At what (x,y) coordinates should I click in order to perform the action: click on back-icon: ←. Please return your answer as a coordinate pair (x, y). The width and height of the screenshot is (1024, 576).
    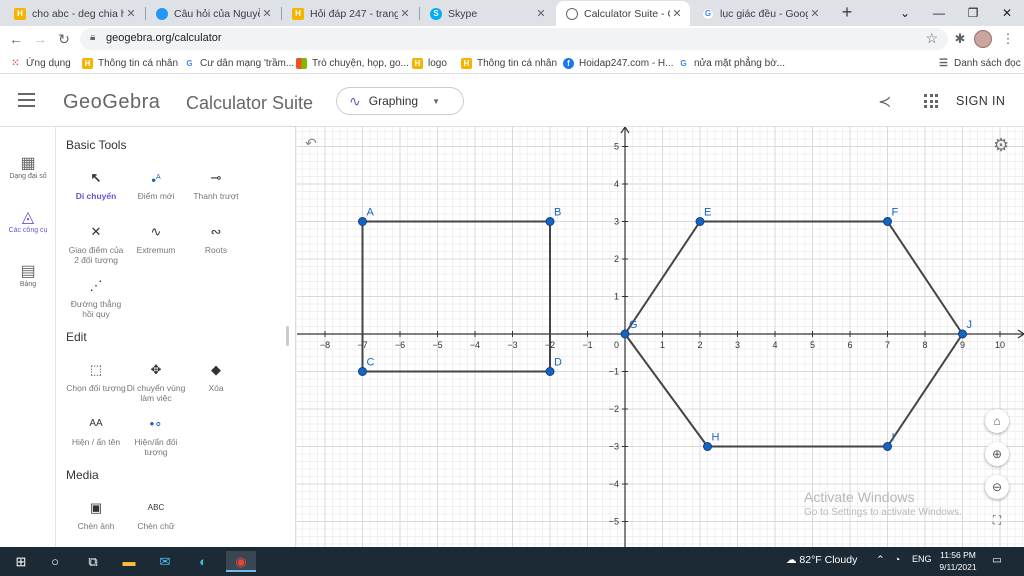
    Looking at the image, I should click on (16, 39).